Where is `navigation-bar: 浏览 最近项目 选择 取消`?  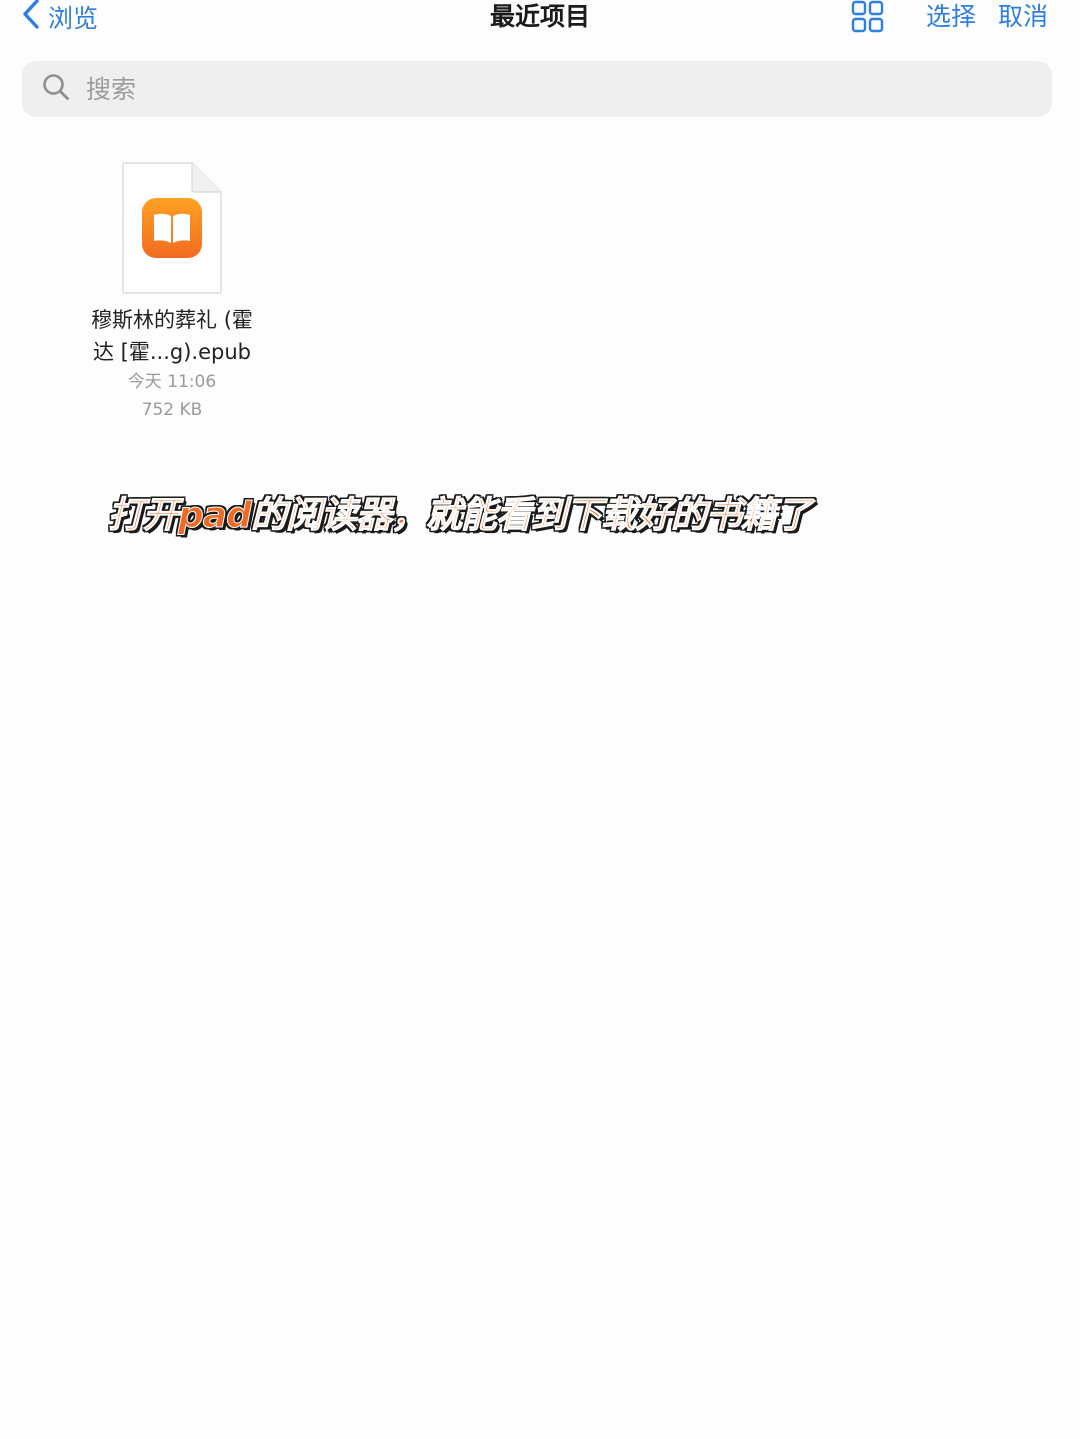 navigation-bar: 浏览 最近项目 选择 取消 is located at coordinates (540, 20).